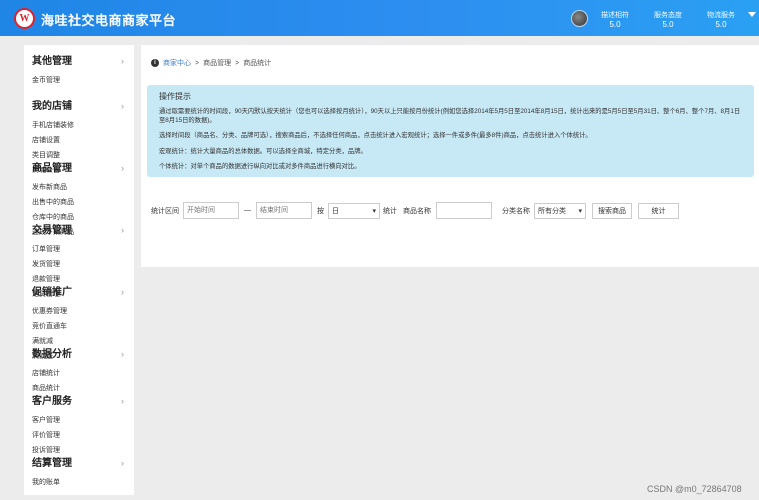 This screenshot has height=500, width=759. I want to click on sidebar-link-category-adjust: 类目调整, so click(57, 155).